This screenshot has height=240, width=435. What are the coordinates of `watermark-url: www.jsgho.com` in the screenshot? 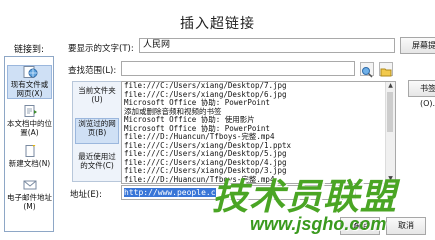 It's located at (318, 224).